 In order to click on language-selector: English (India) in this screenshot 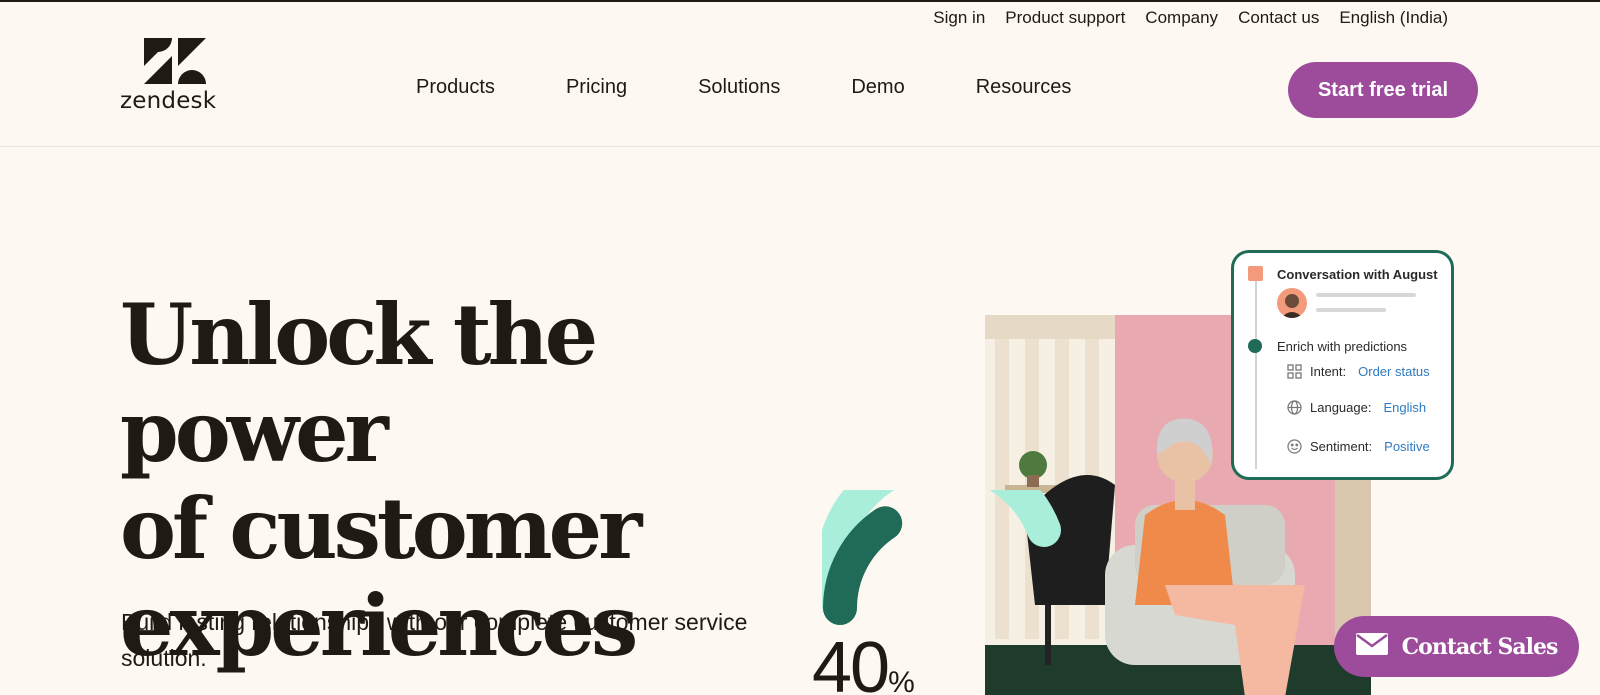, I will do `click(1393, 18)`.